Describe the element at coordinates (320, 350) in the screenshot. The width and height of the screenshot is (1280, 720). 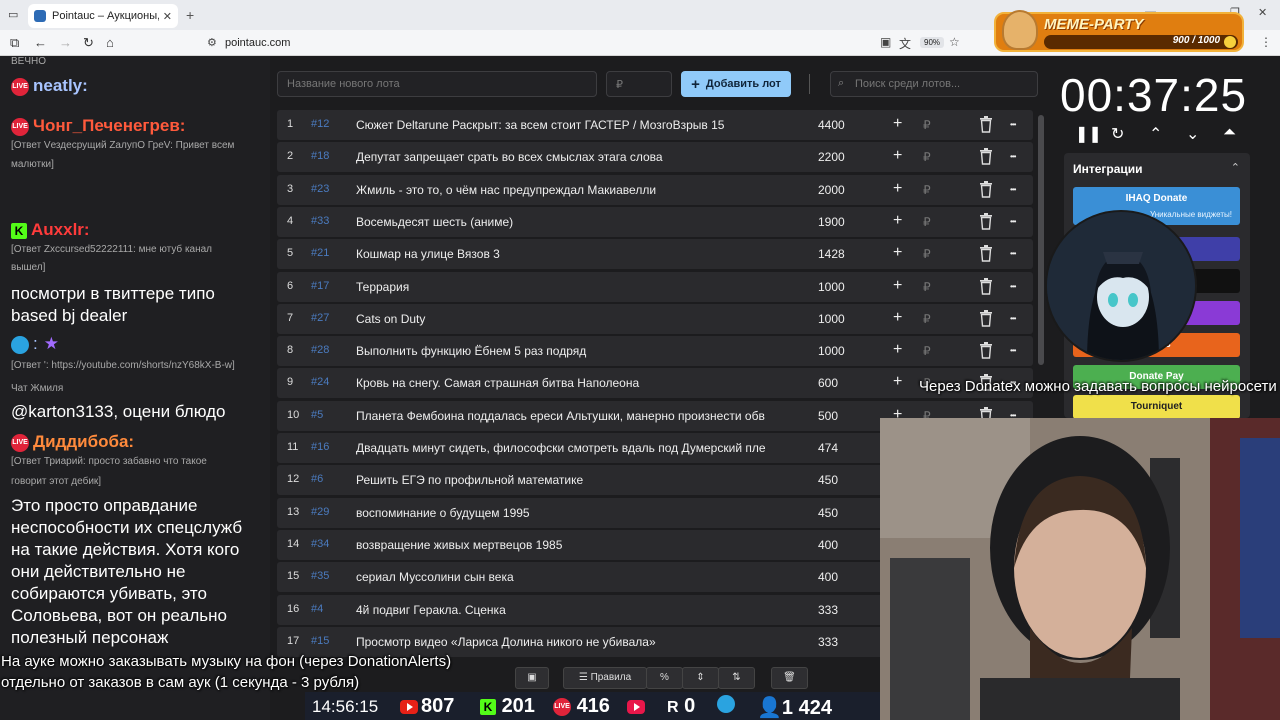
I see `lot-id: #28` at that location.